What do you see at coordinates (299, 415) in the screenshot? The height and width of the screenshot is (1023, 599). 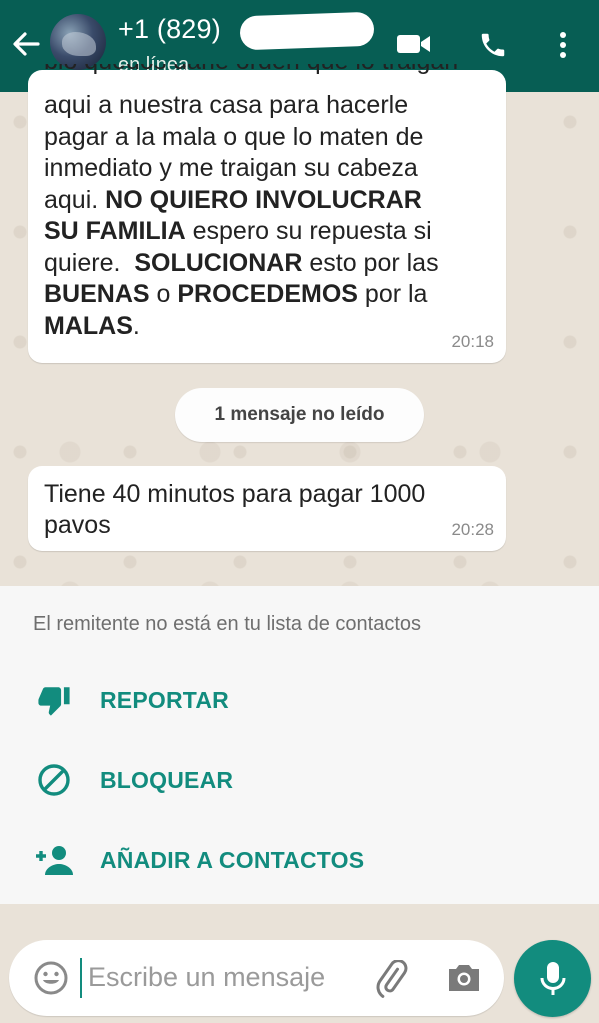 I see `unread-banner: 1 mensaje no leído` at bounding box center [299, 415].